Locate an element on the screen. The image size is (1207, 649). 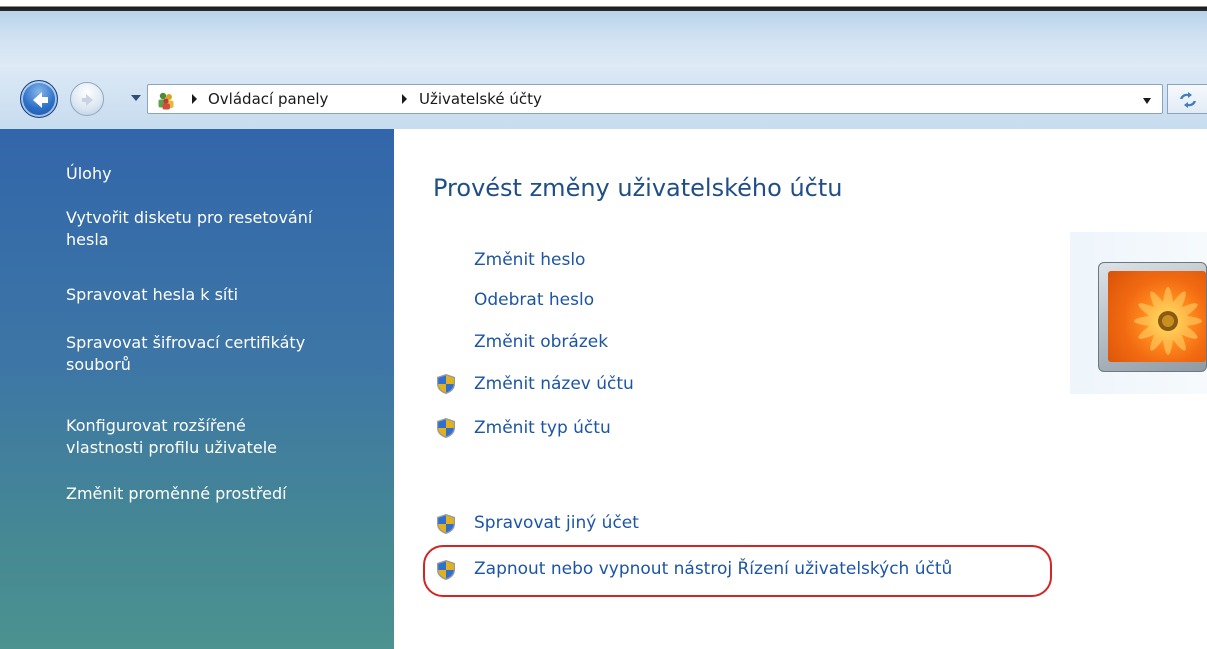
sidebar-heading: Úlohy is located at coordinates (89, 173).